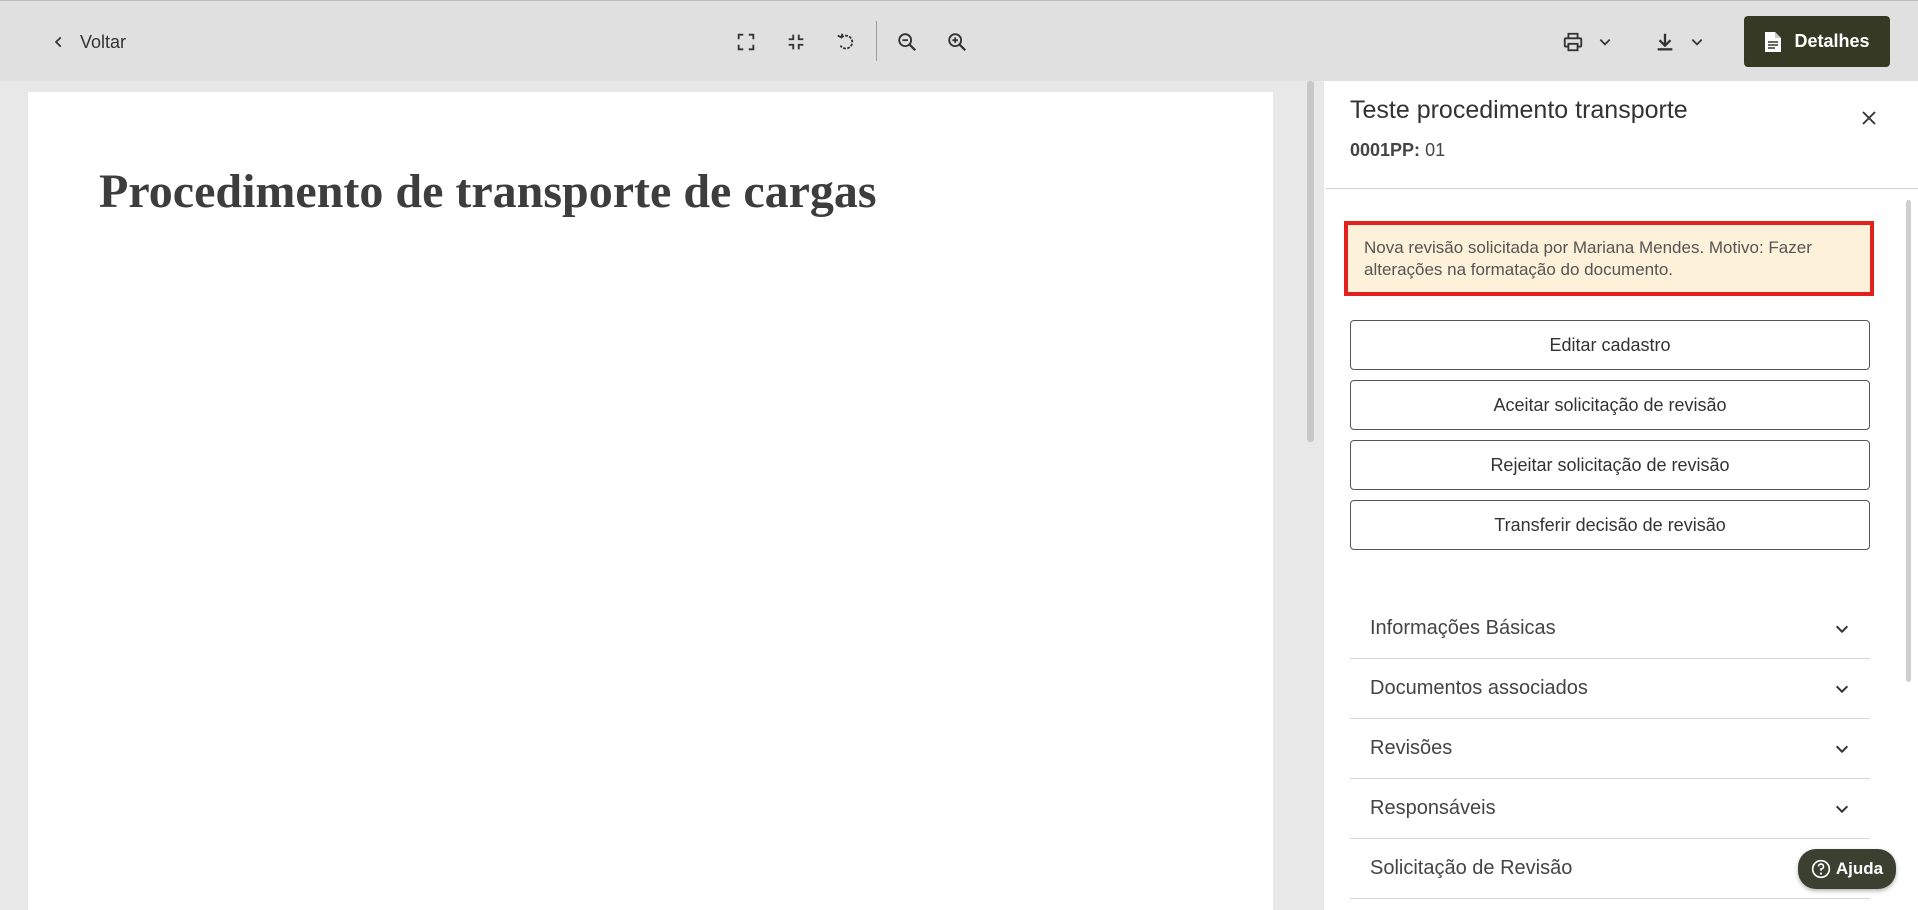  I want to click on panel-divider, so click(1622, 188).